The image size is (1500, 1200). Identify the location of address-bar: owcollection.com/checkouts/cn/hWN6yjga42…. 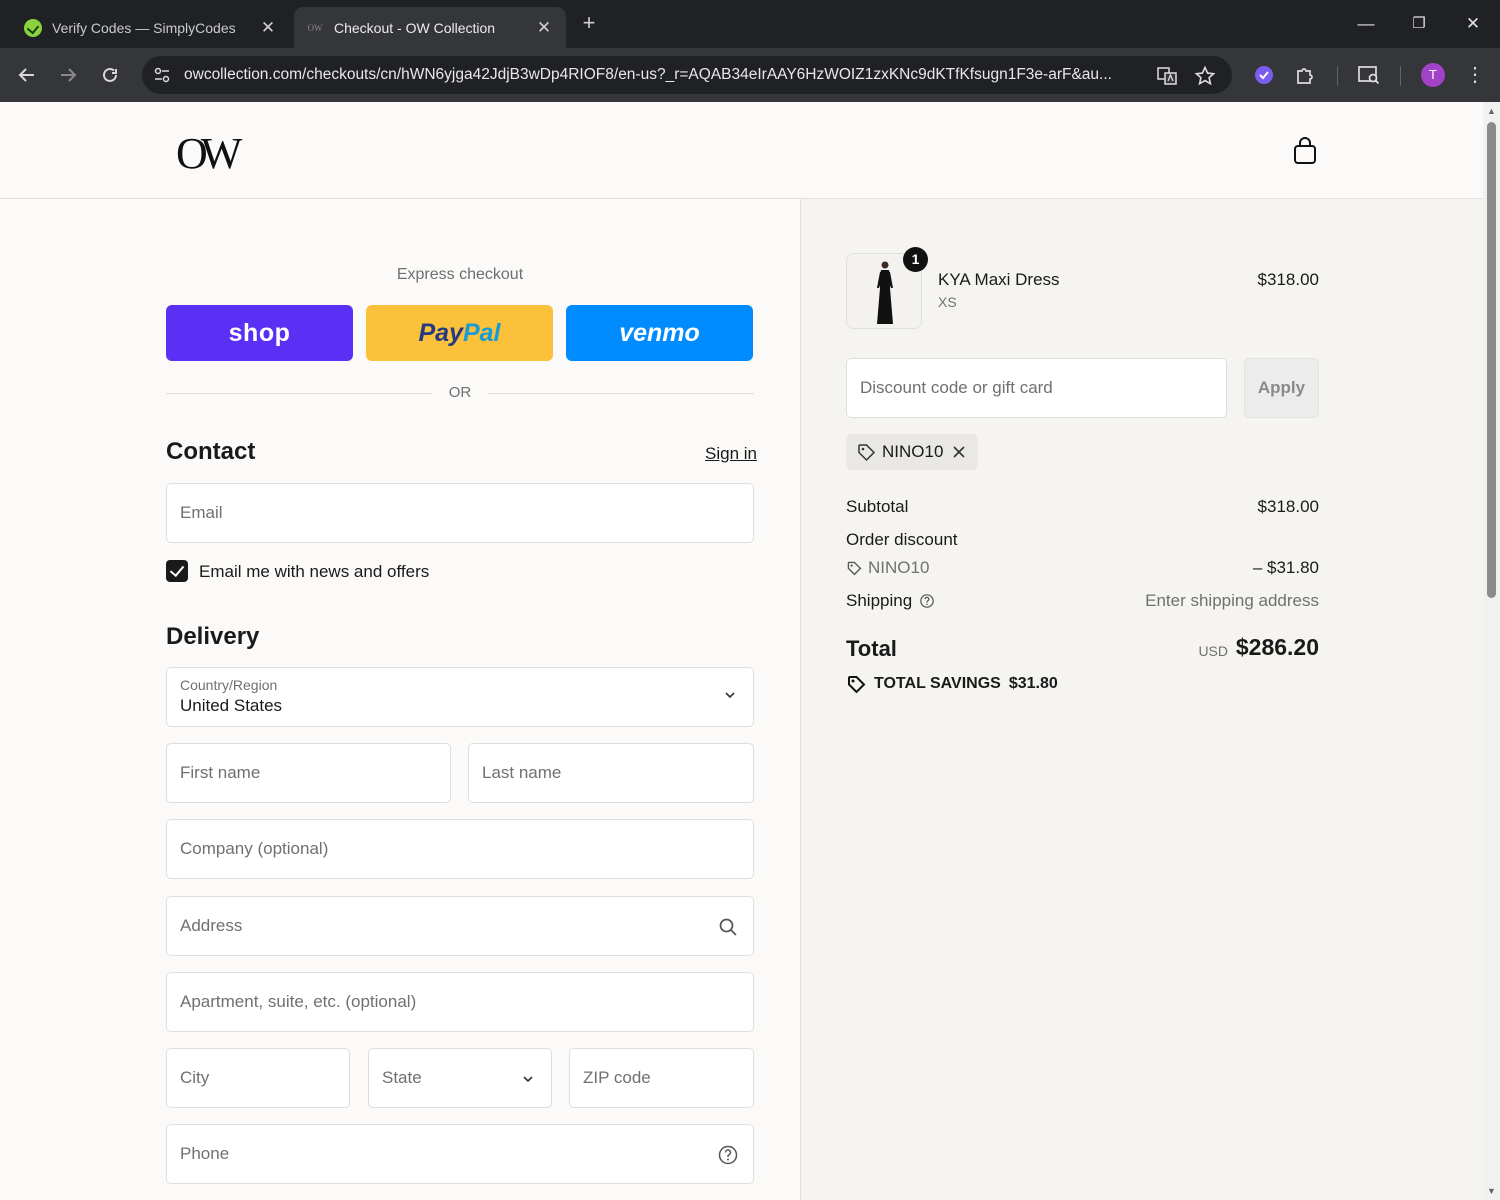
(687, 75).